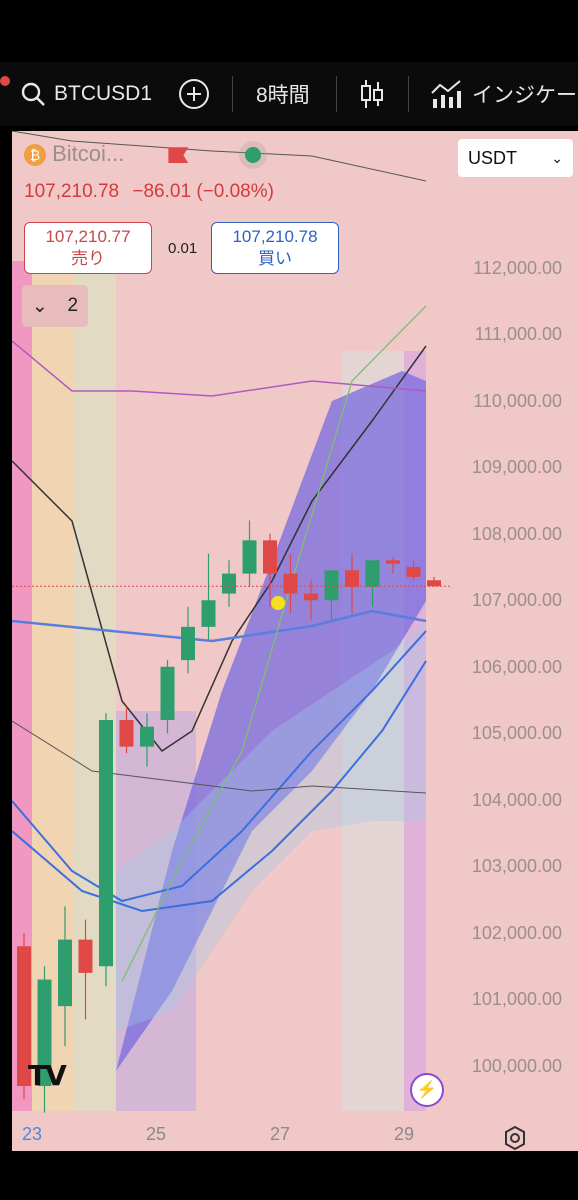 The width and height of the screenshot is (578, 1200). What do you see at coordinates (518, 334) in the screenshot?
I see `y-tick-label: 111,000.00` at bounding box center [518, 334].